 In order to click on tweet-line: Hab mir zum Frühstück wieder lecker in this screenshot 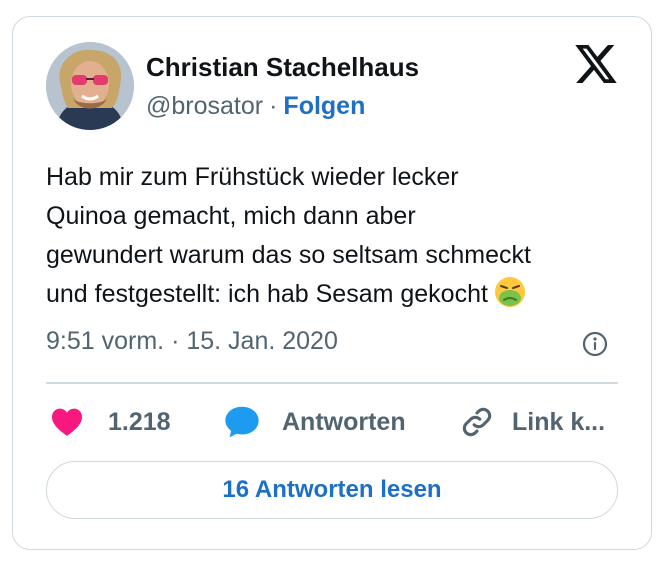, I will do `click(252, 177)`.